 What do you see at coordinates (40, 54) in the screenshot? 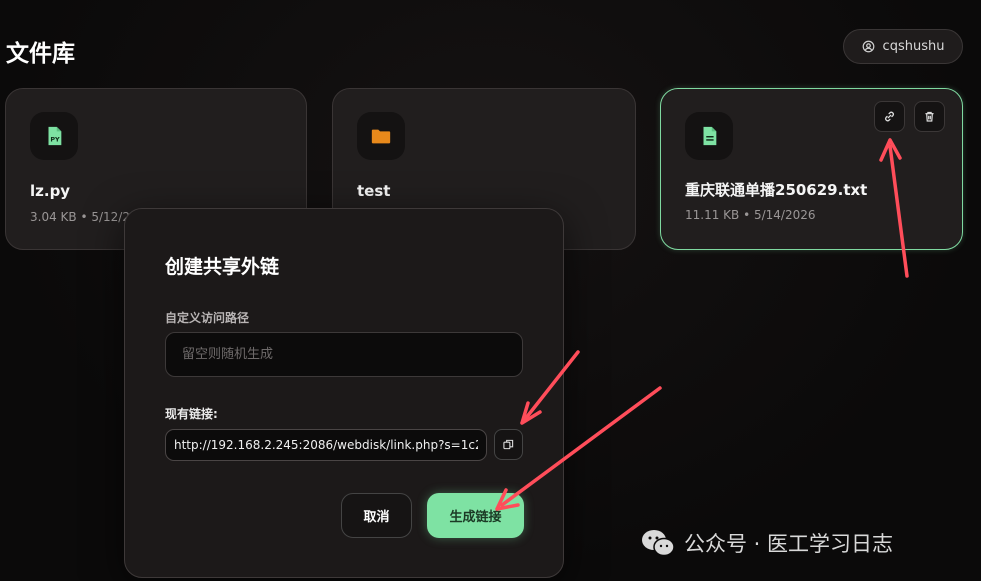
I see `page-title: 文件库` at bounding box center [40, 54].